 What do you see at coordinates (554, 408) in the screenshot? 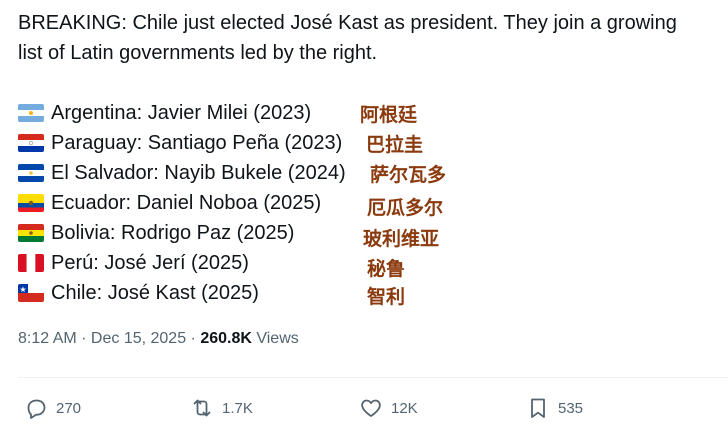
I see `bookmark-button: 535` at bounding box center [554, 408].